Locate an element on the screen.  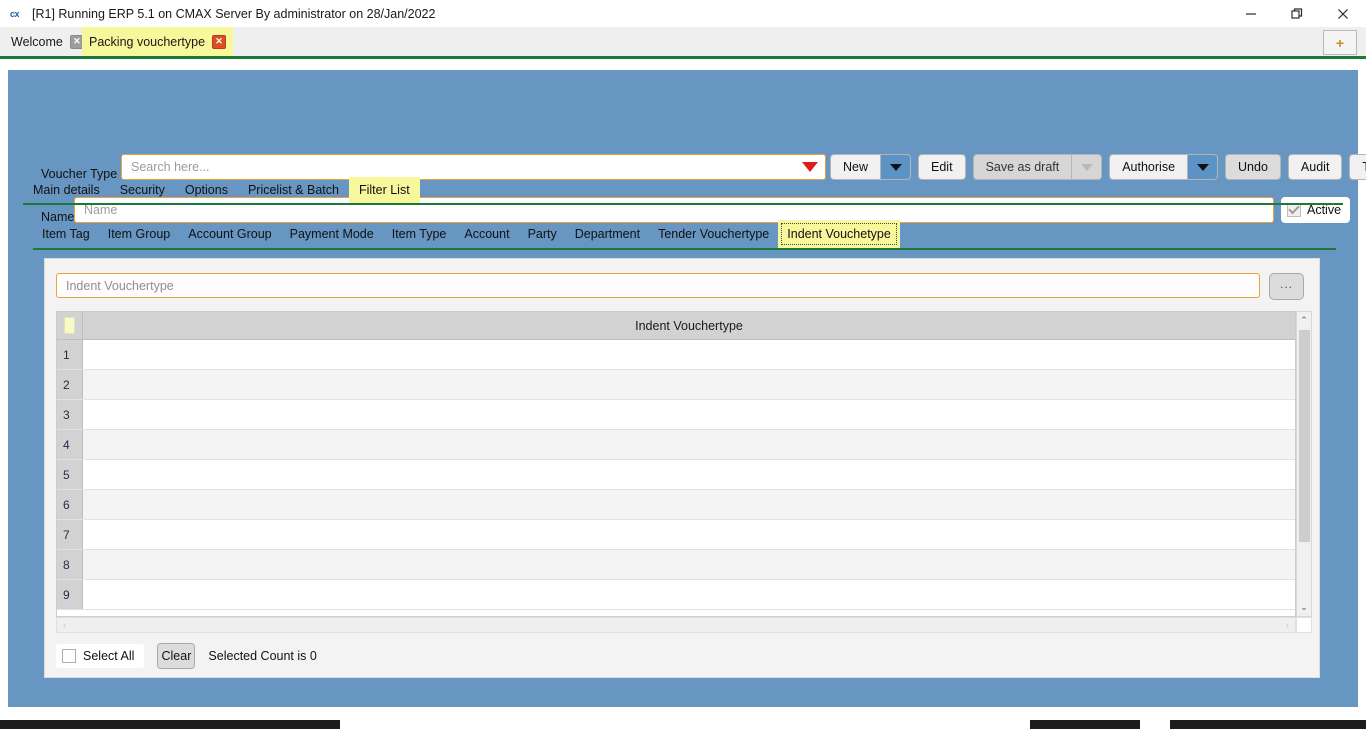
tab-indent-vouchetype: Indent Vouchetype is located at coordinates (839, 234).